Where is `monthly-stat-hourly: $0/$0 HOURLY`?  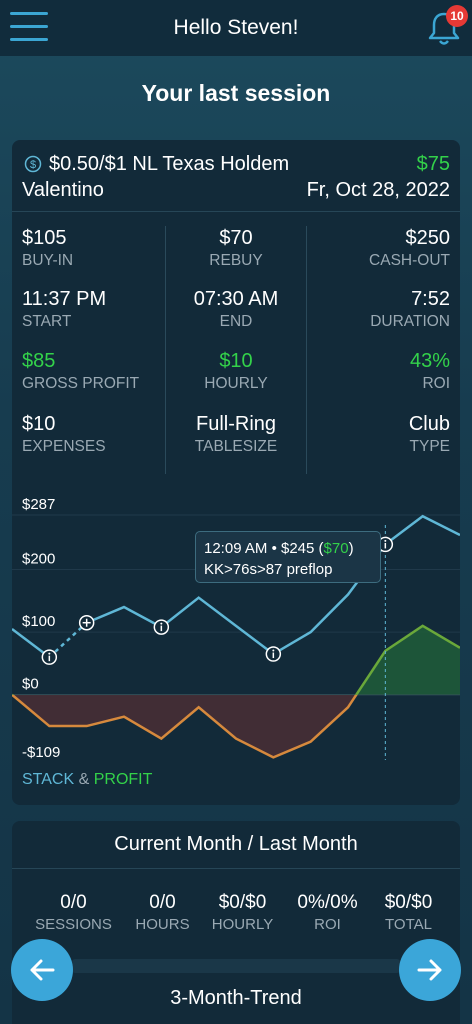
monthly-stat-hourly: $0/$0 HOURLY is located at coordinates (242, 912).